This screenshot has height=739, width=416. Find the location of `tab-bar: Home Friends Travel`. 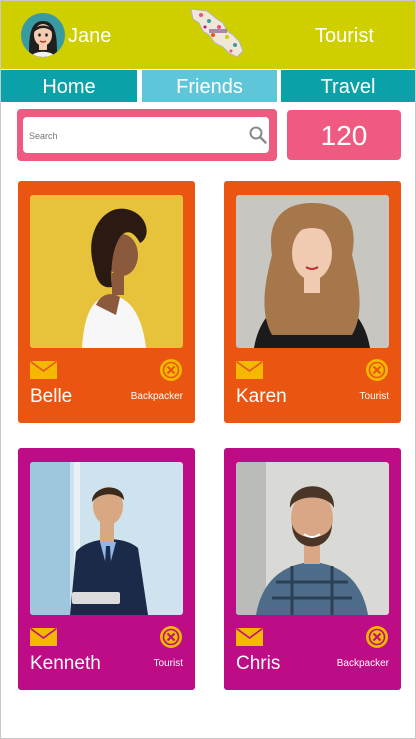

tab-bar: Home Friends Travel is located at coordinates (208, 86).